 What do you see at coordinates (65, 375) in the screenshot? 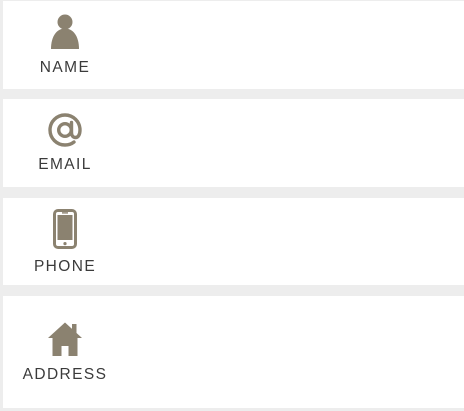
I see `address-field-label: ADDRESS` at bounding box center [65, 375].